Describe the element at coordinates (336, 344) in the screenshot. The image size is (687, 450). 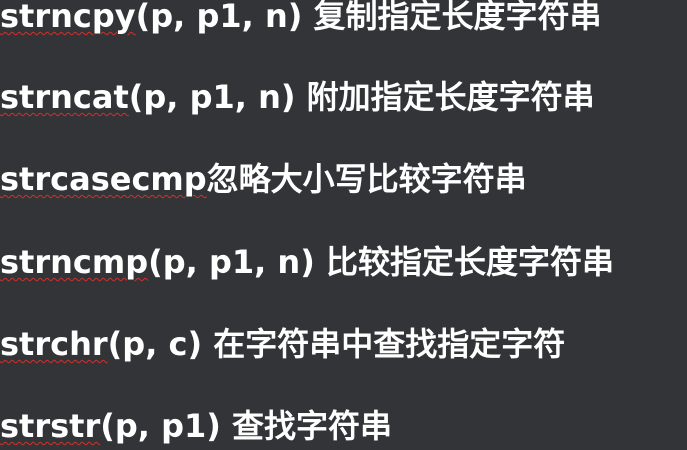
I see `function-description: (p, c) 在字符串中查找指定字符` at that location.